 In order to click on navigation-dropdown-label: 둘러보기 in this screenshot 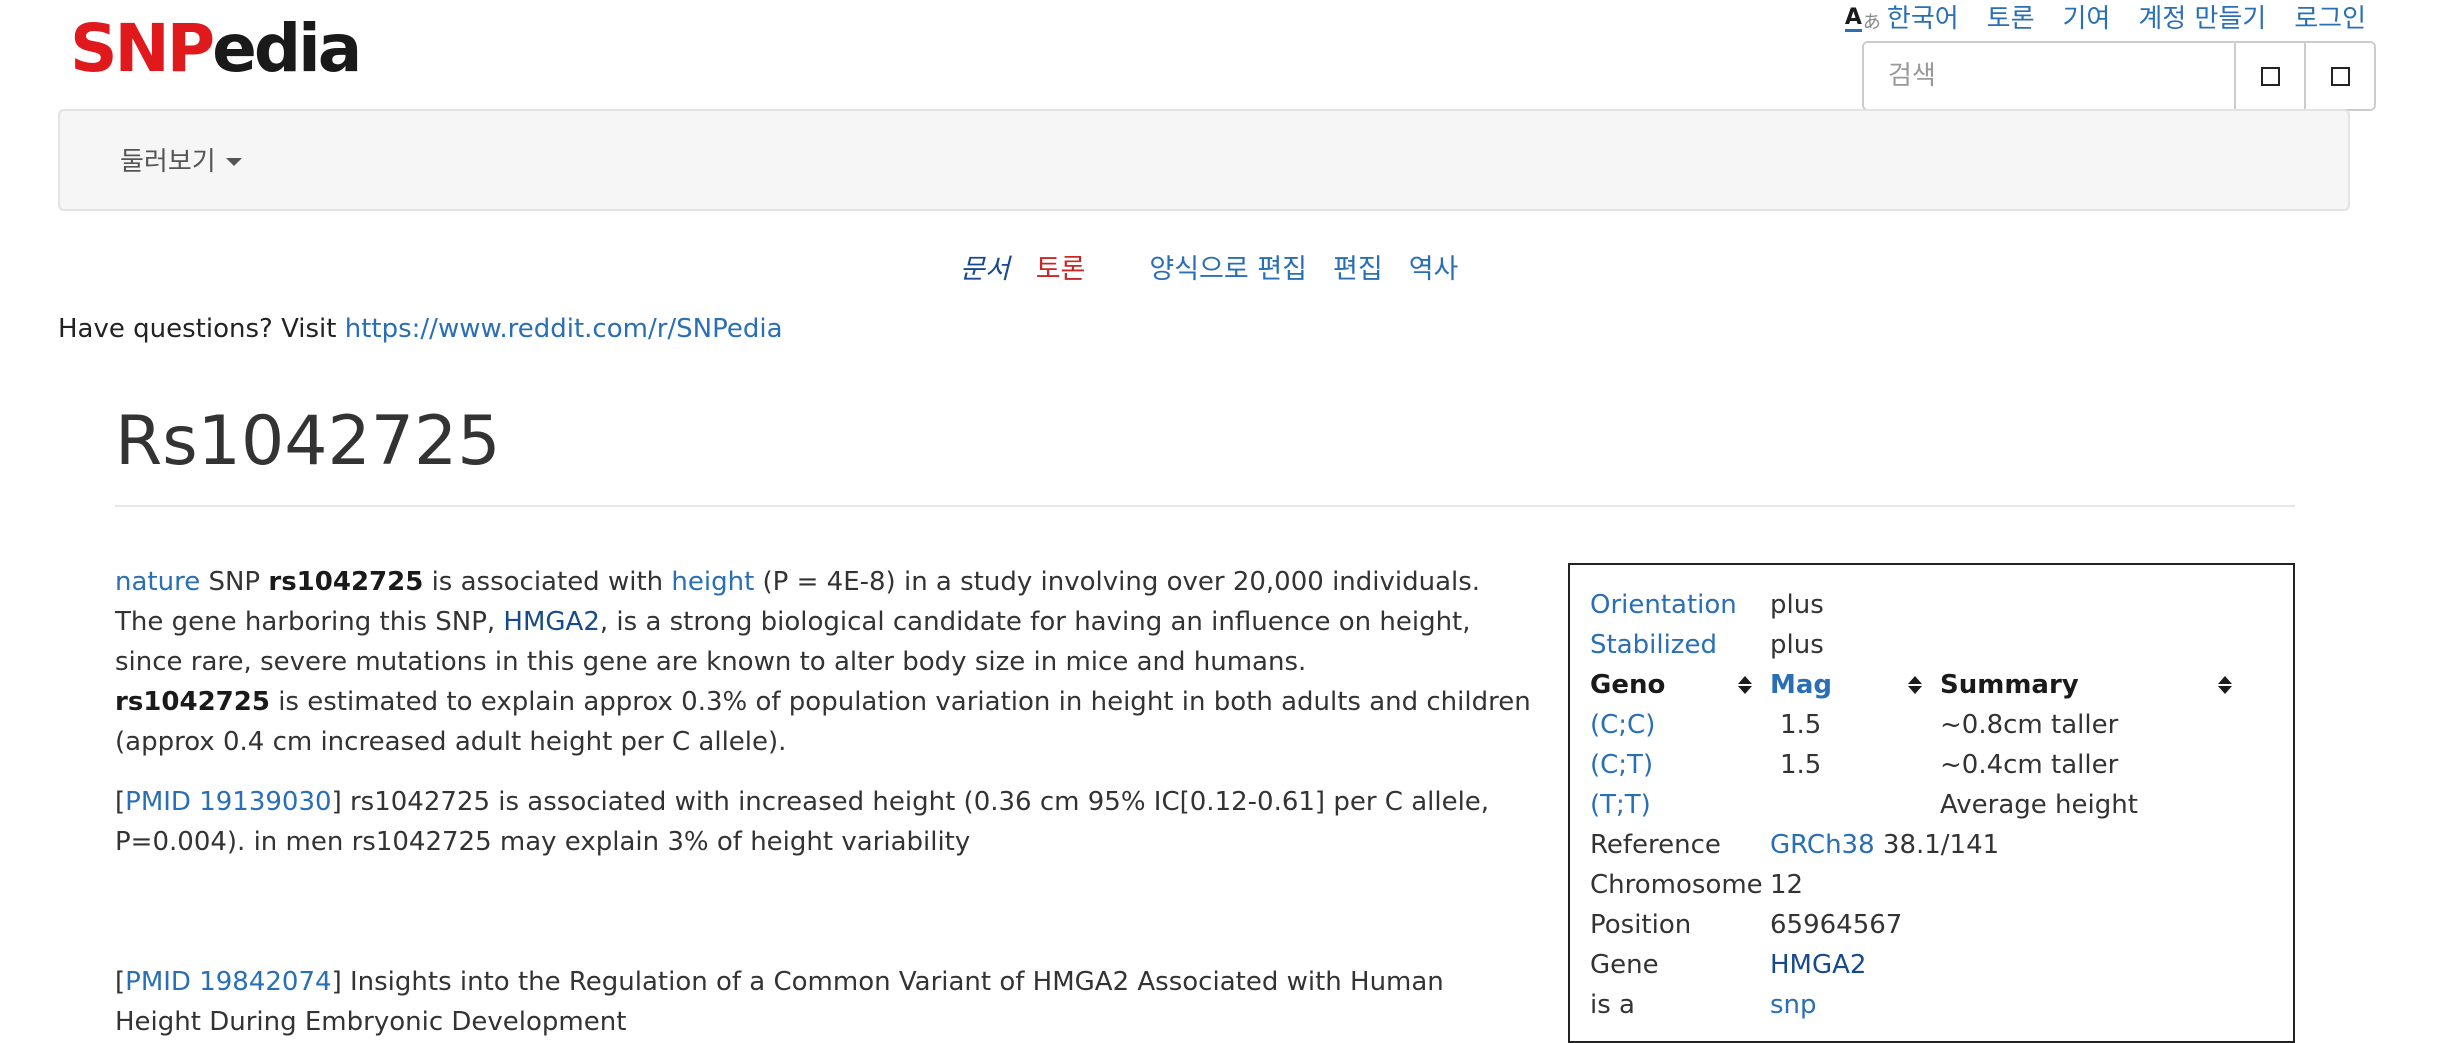, I will do `click(168, 162)`.